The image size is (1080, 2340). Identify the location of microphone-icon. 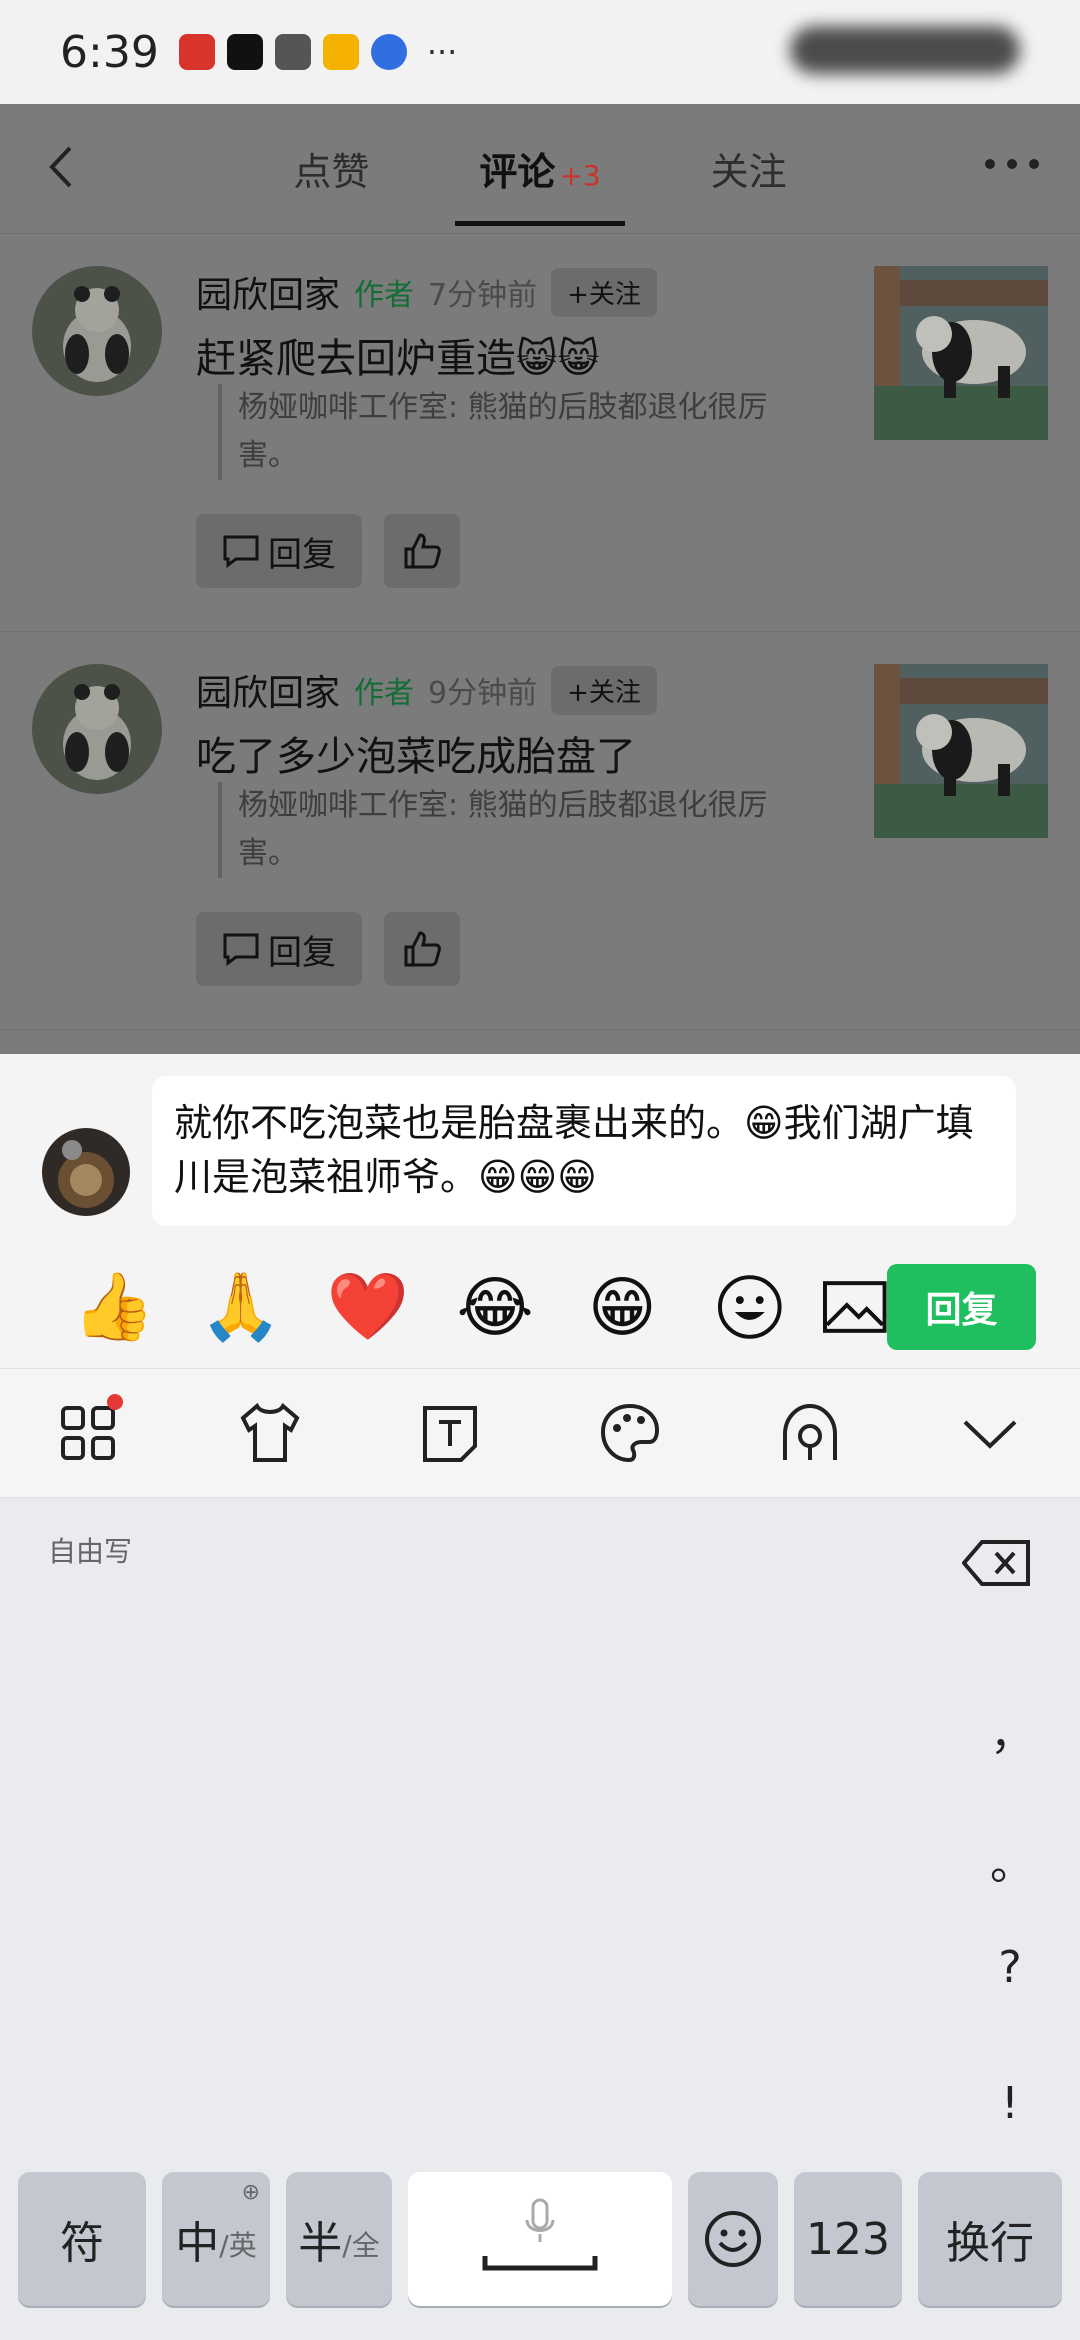
(540, 2234).